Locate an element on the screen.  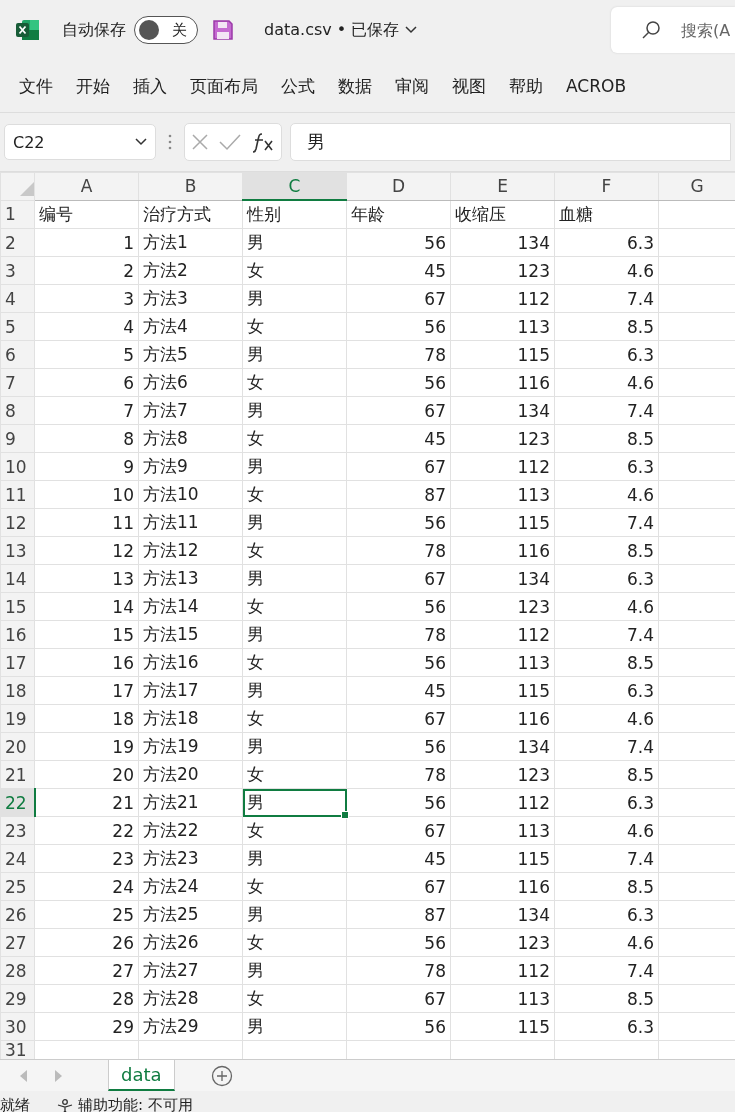
table-cell: 编号 is located at coordinates (86, 214).